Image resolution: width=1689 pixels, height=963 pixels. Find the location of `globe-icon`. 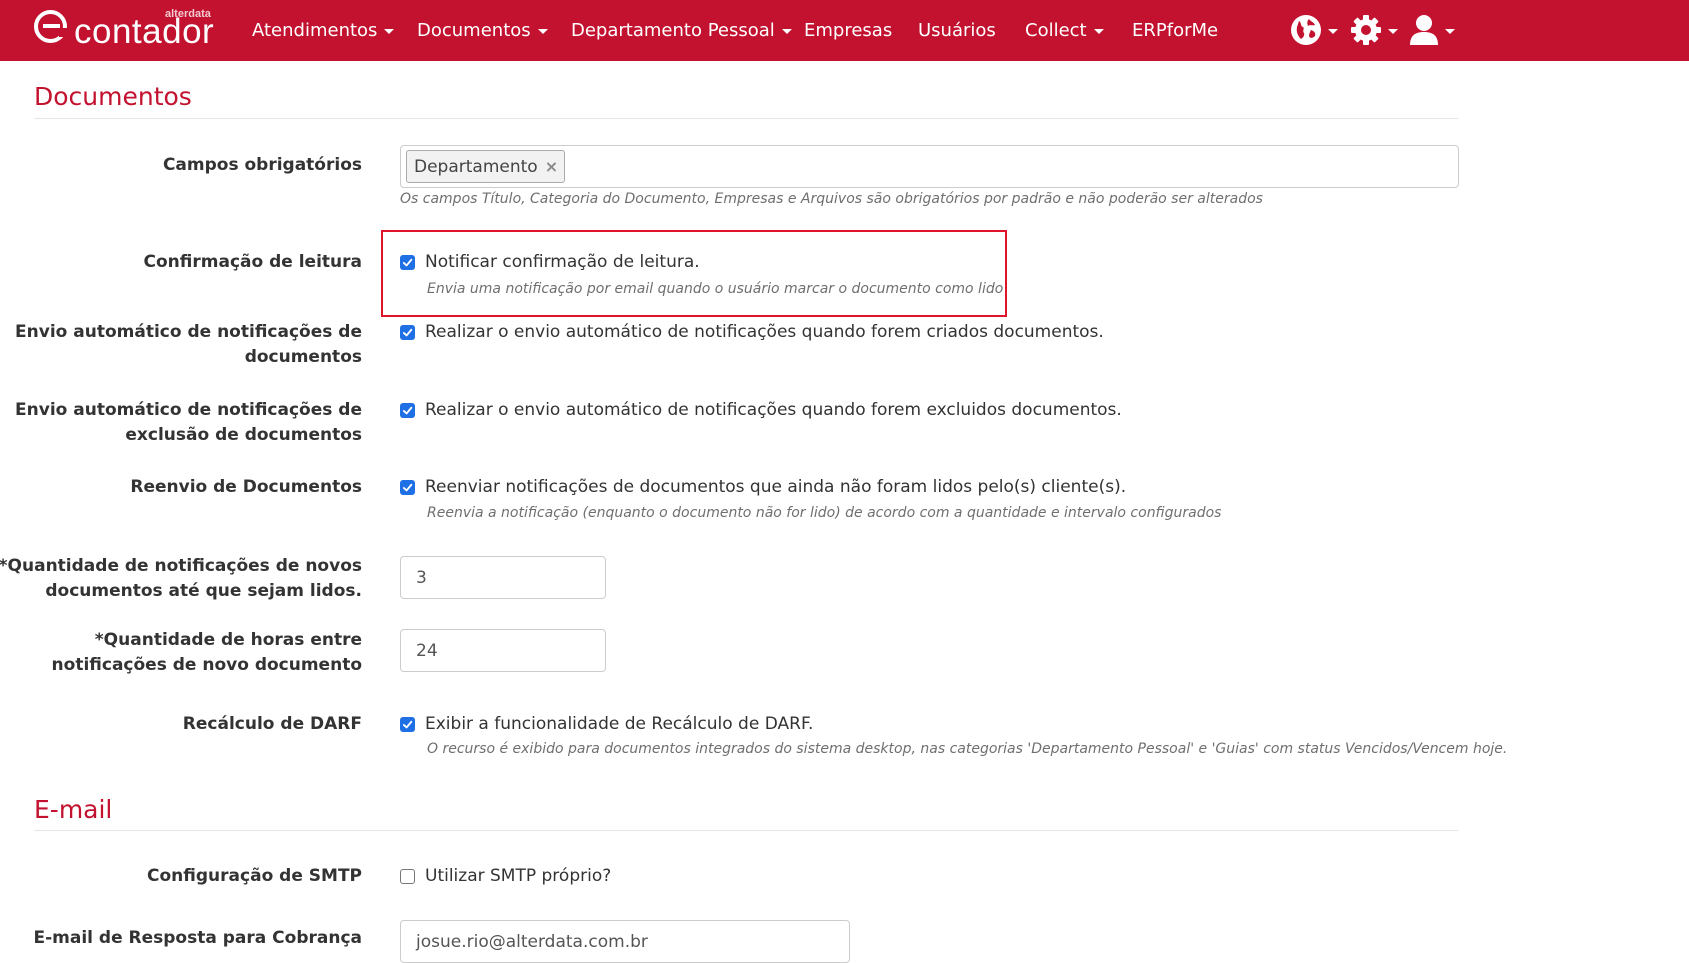

globe-icon is located at coordinates (1306, 30).